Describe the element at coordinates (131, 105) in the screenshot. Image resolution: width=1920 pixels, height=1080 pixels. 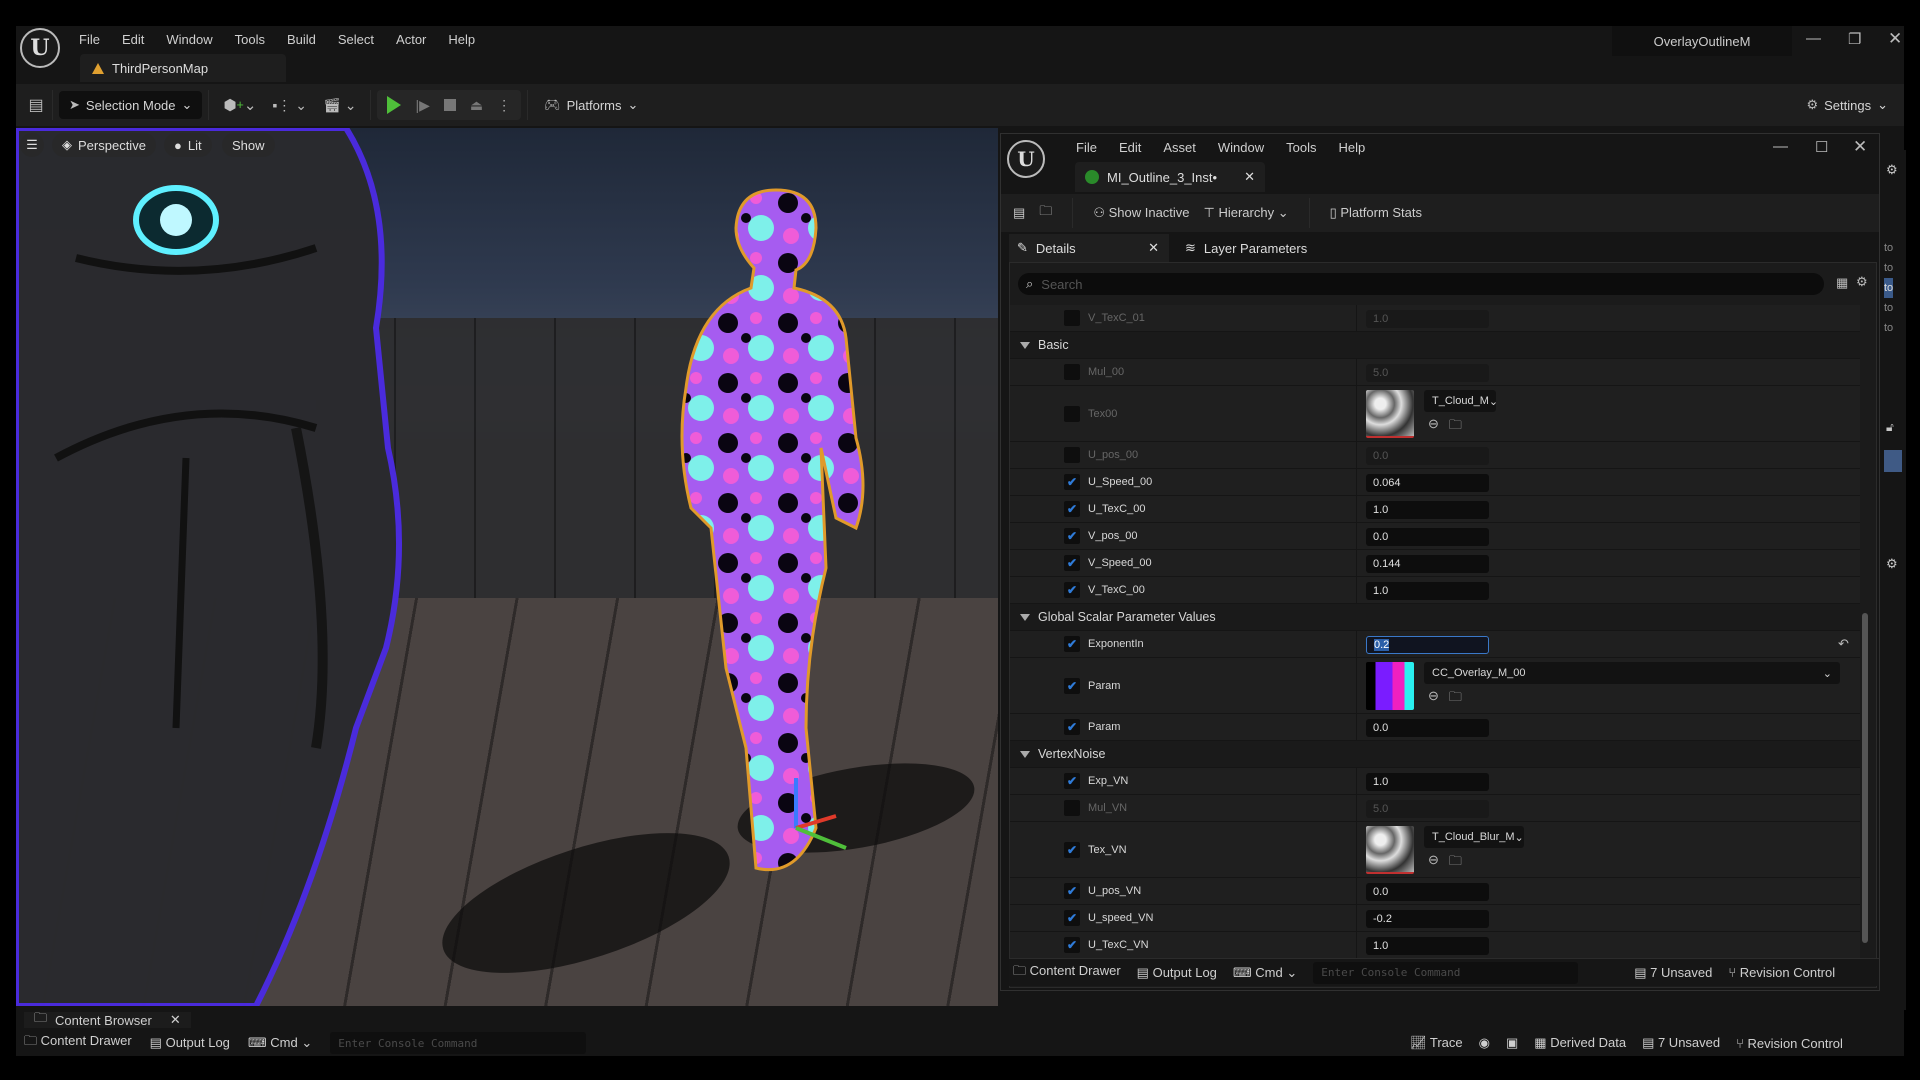
I see `selection-mode-dropdown: ➤ Selection Mode ⌄` at that location.